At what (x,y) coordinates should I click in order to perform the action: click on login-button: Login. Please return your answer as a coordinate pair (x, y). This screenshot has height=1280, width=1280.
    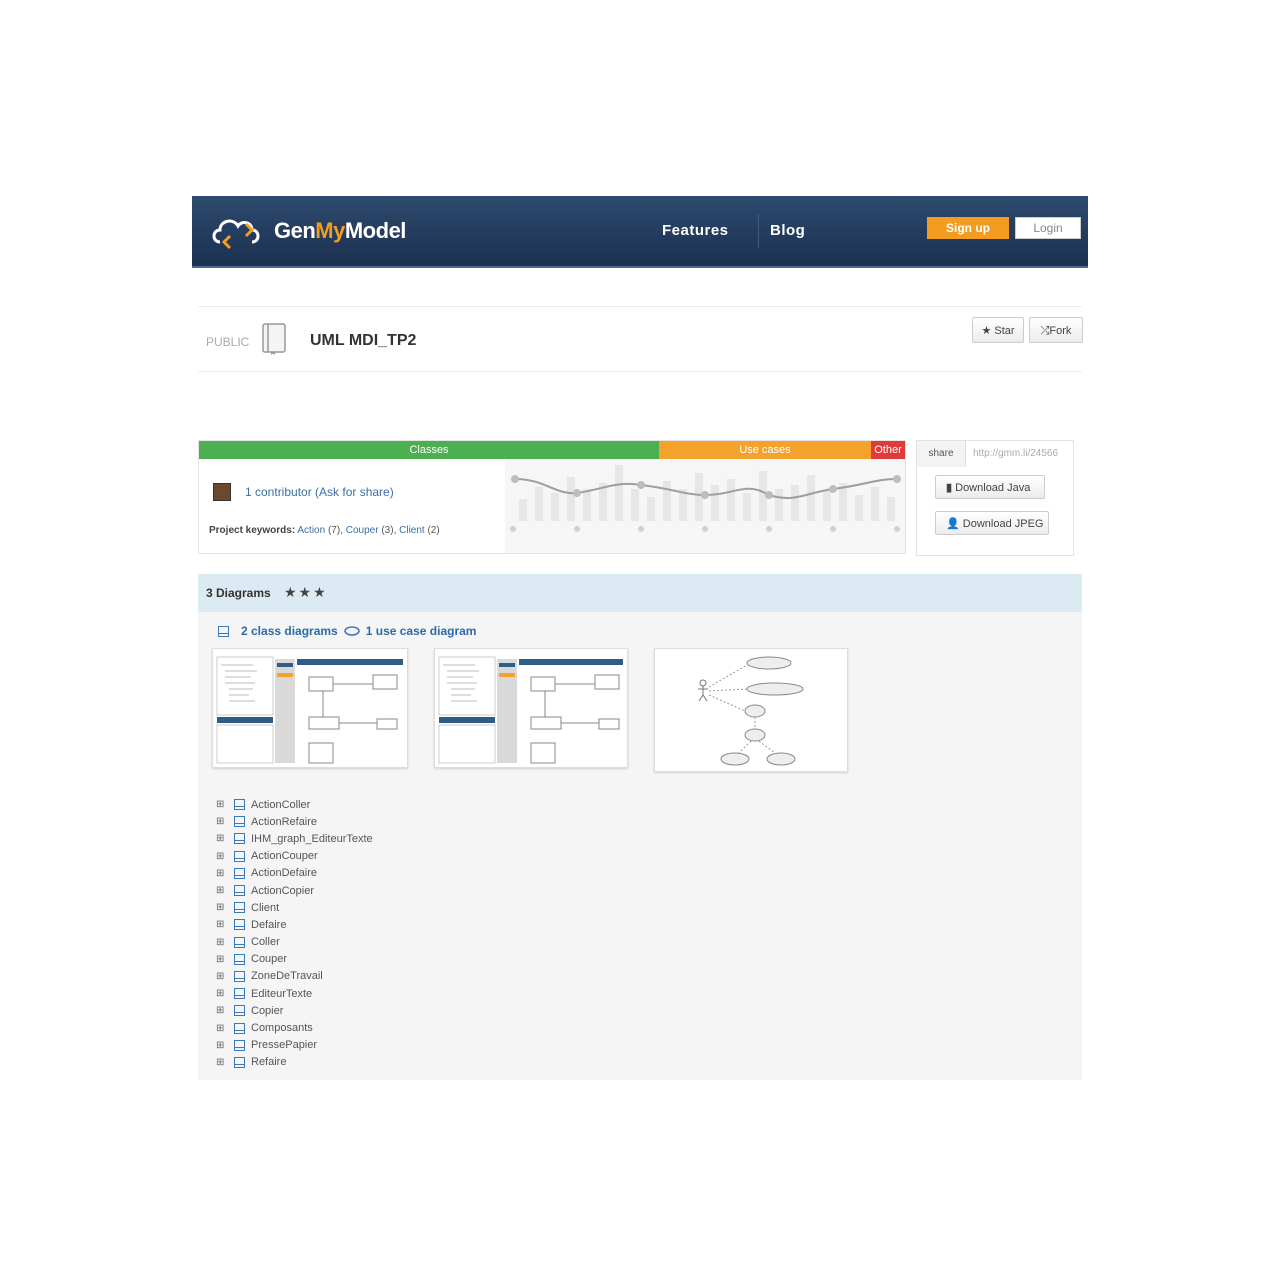
    Looking at the image, I should click on (1048, 228).